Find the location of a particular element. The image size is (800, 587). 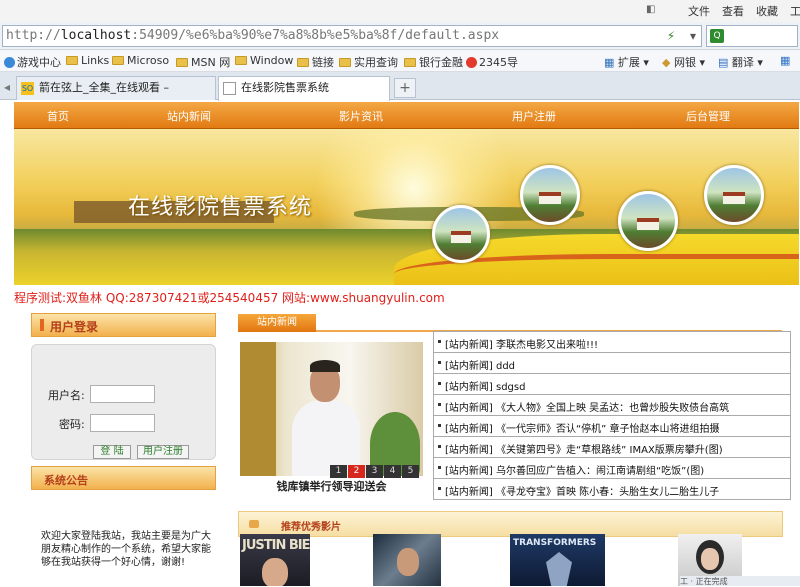

news-item-text: [站内新闻] 《关键第四号》走“草根路线” IMAX版票房攀升(图) is located at coordinates (584, 450).